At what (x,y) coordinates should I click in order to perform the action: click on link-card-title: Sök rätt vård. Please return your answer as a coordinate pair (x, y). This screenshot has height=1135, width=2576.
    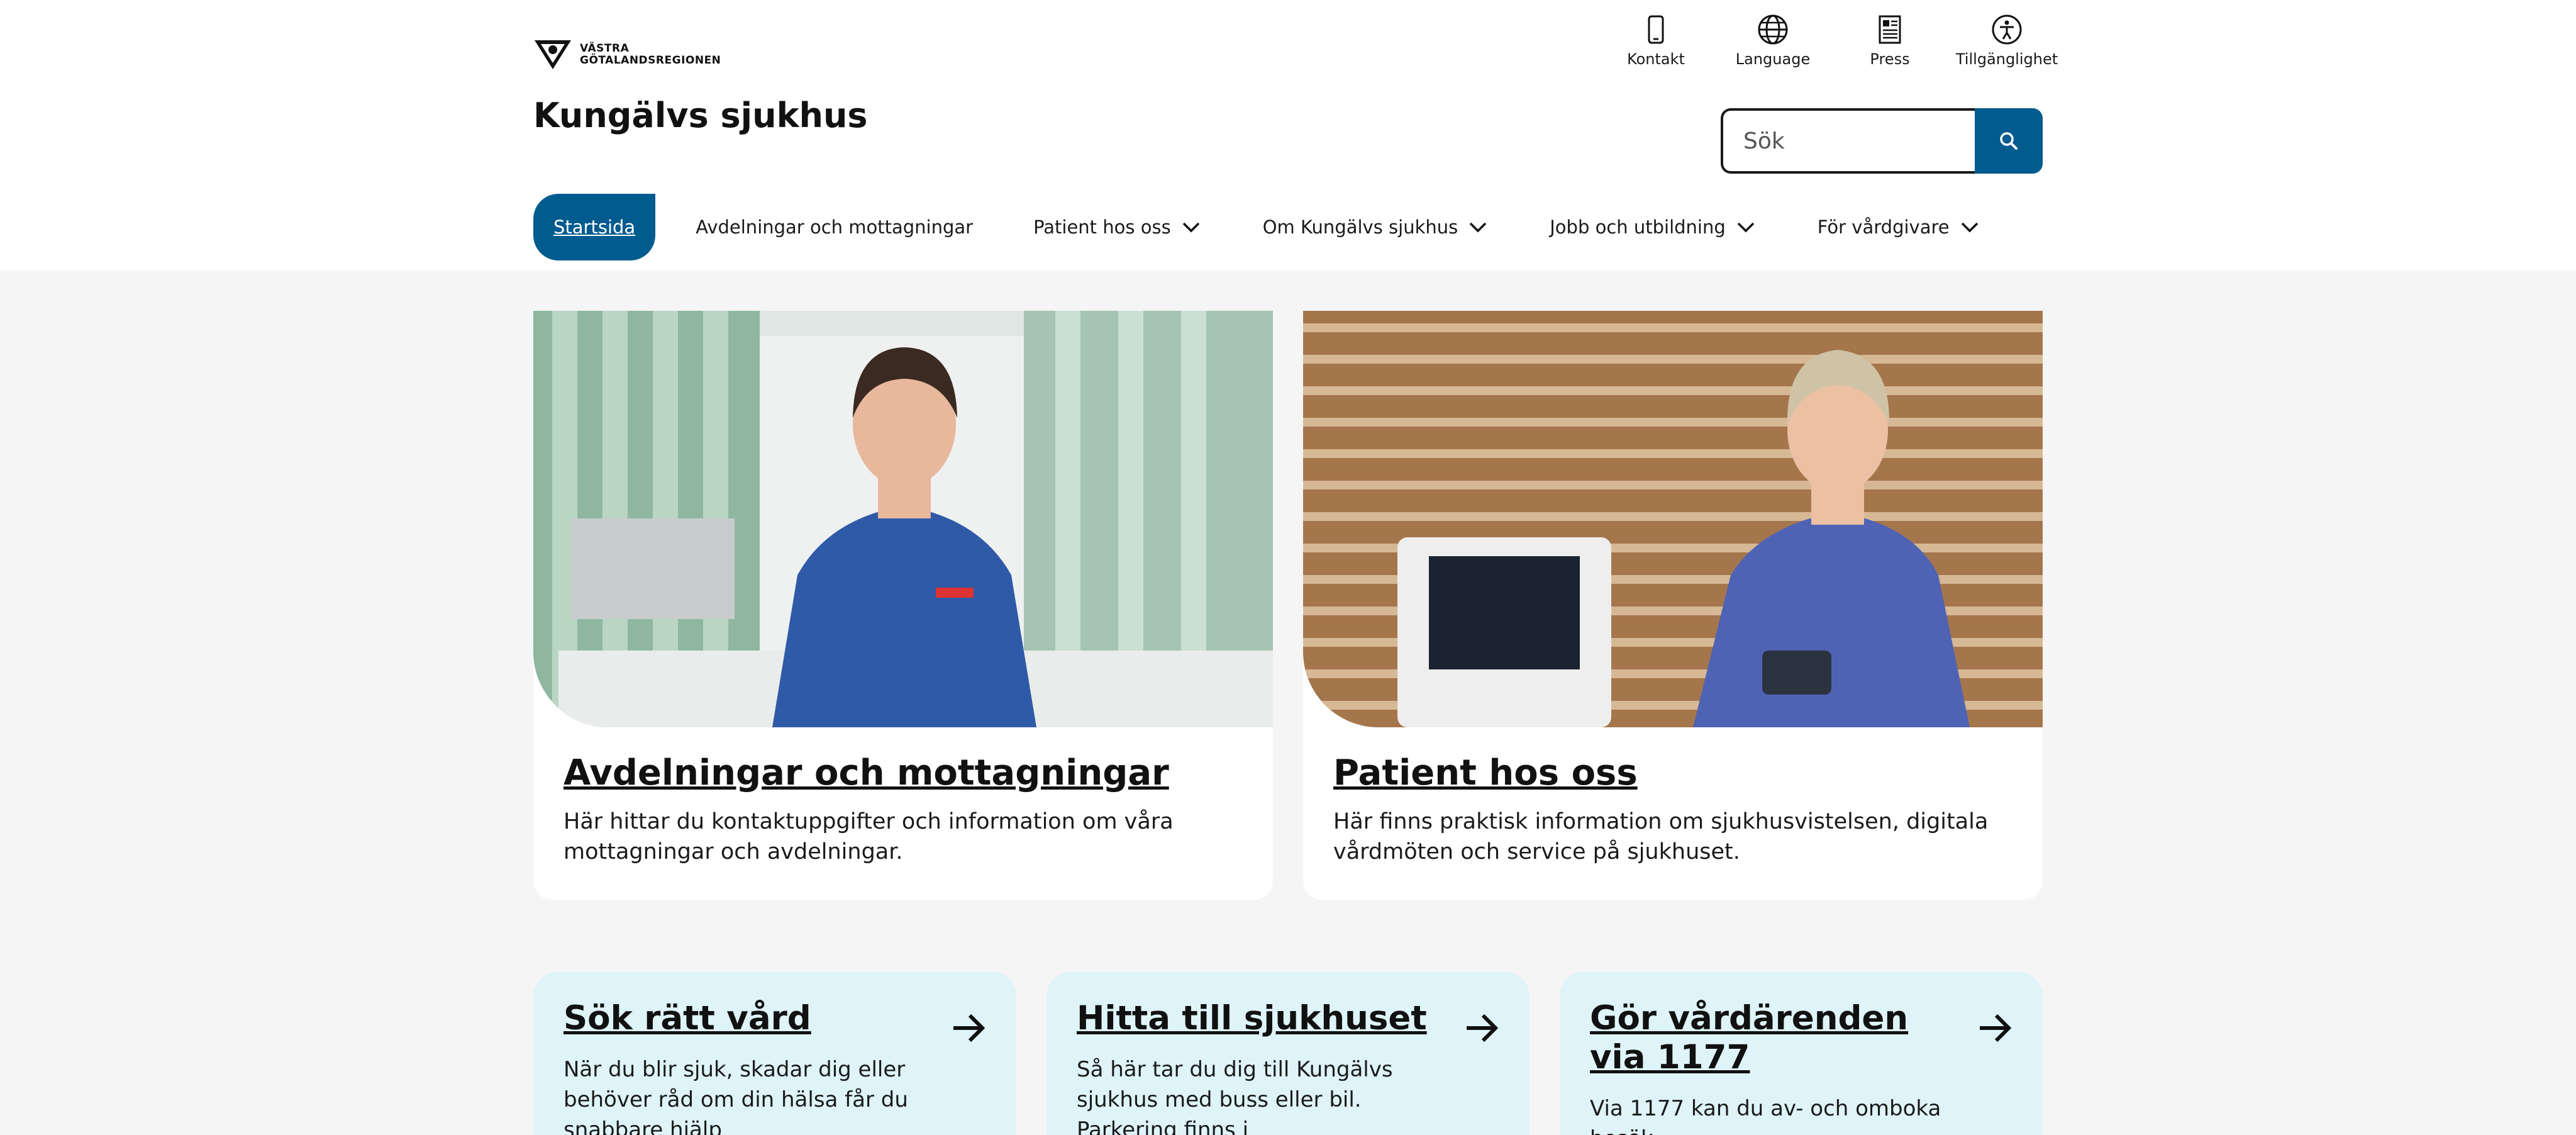
    Looking at the image, I should click on (687, 1018).